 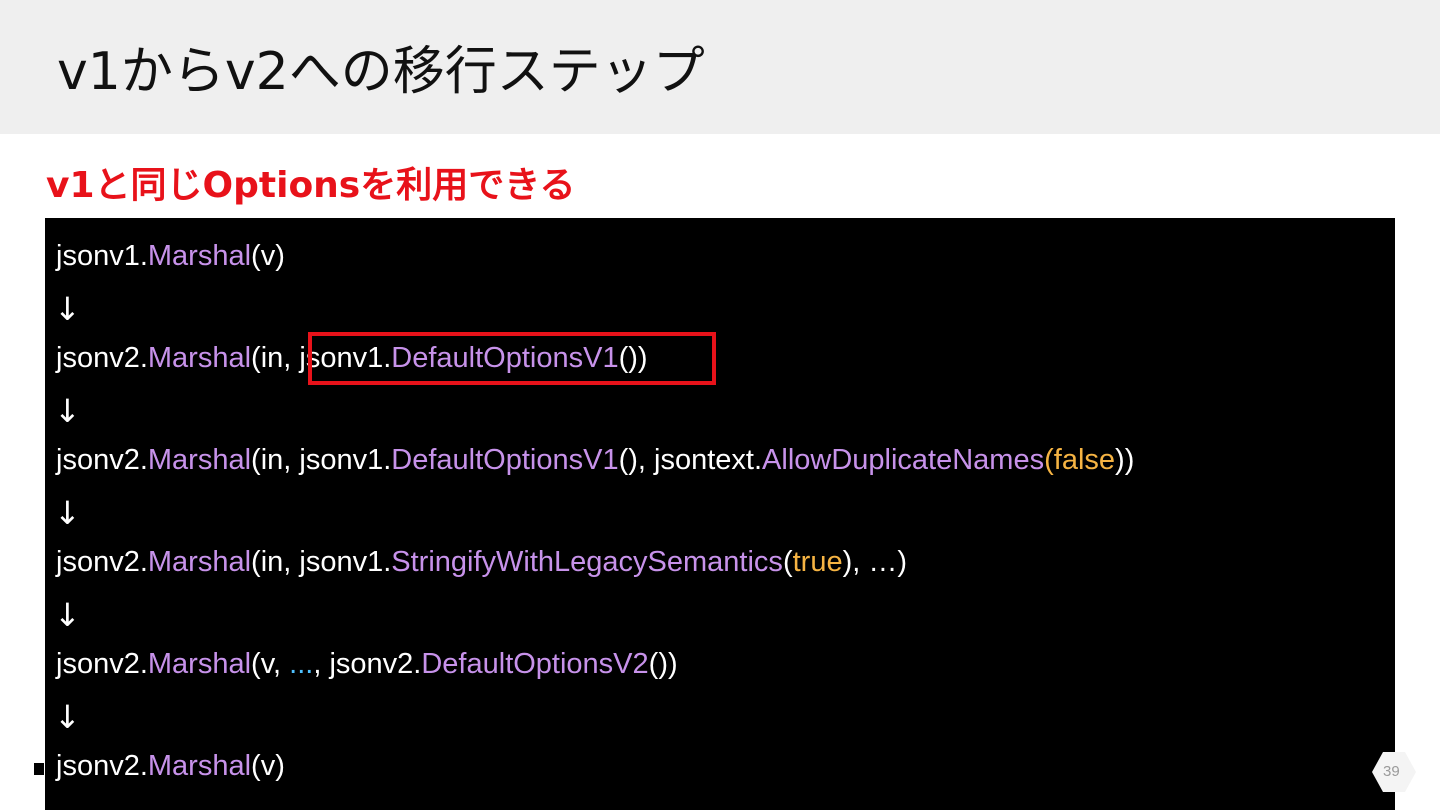 I want to click on code-method: StringifyWithLegacySemantics, so click(x=587, y=562).